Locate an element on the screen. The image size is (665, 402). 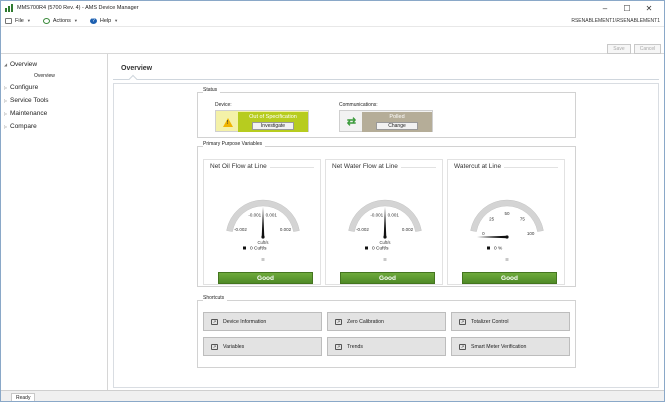
shortcut-totalizer-control: ↗ Totalizer Control is located at coordinates (510, 321).